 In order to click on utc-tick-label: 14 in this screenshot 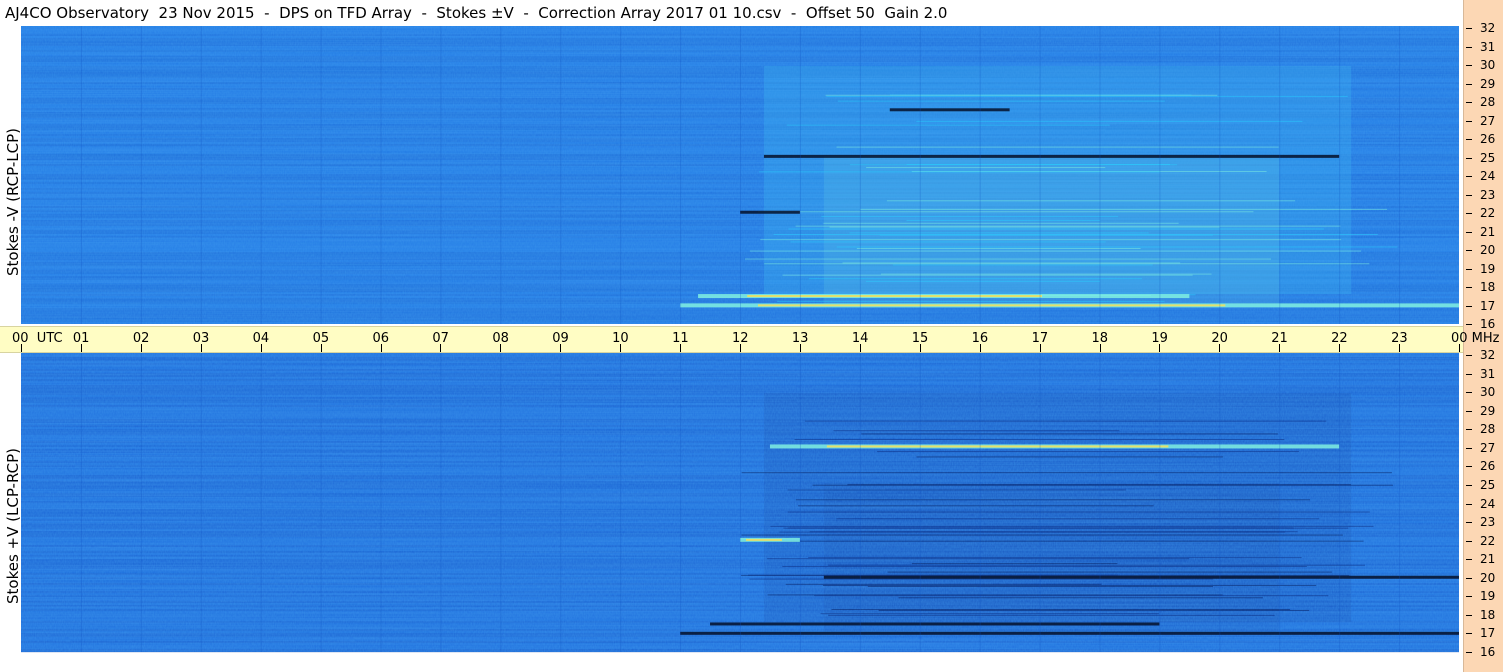, I will do `click(860, 338)`.